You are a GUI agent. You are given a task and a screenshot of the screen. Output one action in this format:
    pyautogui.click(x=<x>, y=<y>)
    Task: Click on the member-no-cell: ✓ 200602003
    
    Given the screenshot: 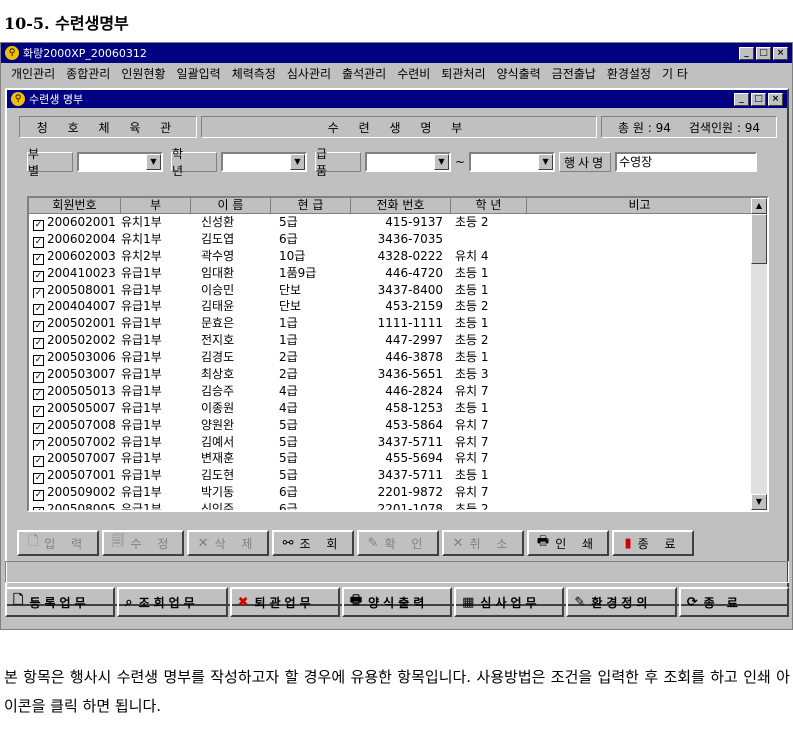 What is the action you would take?
    pyautogui.click(x=75, y=256)
    